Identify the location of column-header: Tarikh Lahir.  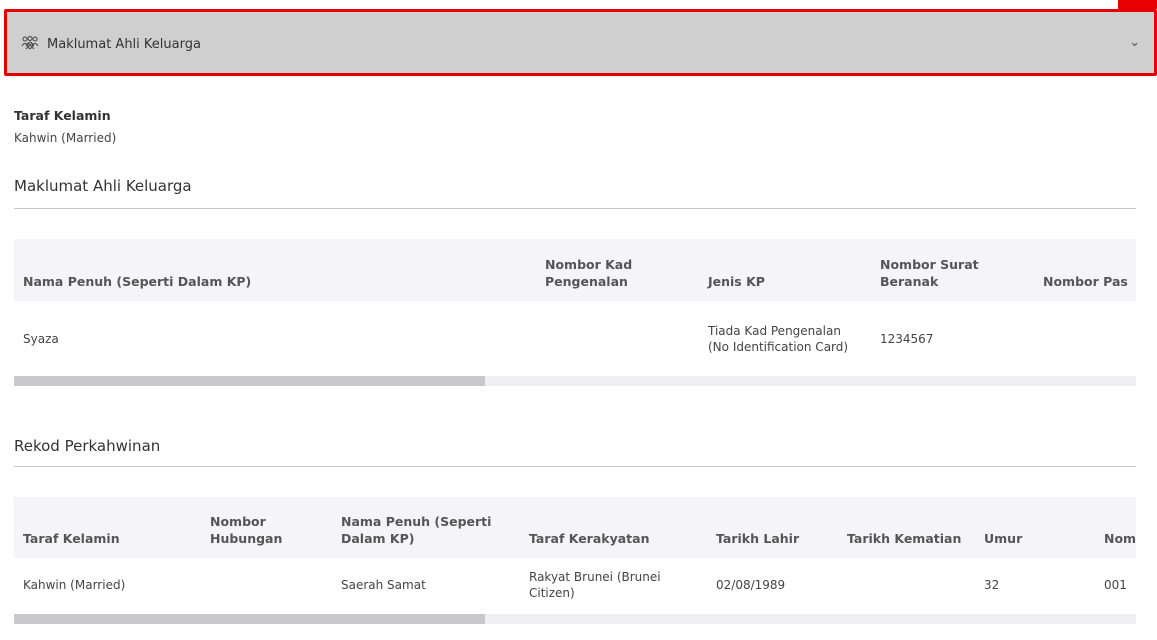
(758, 538).